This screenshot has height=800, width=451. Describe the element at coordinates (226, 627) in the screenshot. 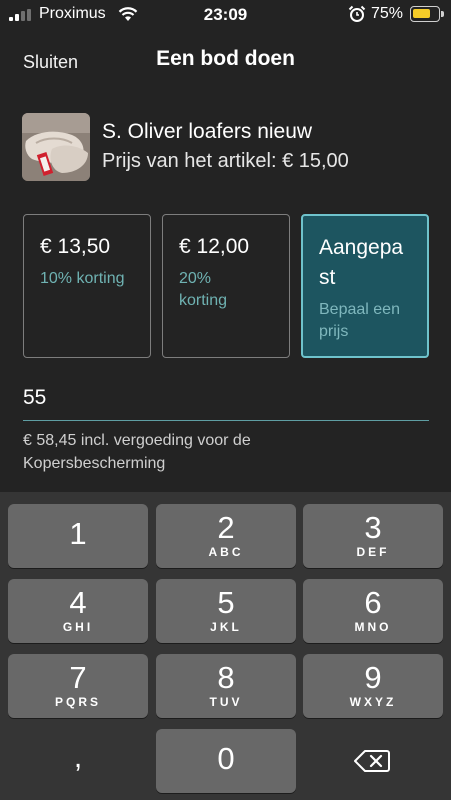

I see `key-letters: JKL` at that location.